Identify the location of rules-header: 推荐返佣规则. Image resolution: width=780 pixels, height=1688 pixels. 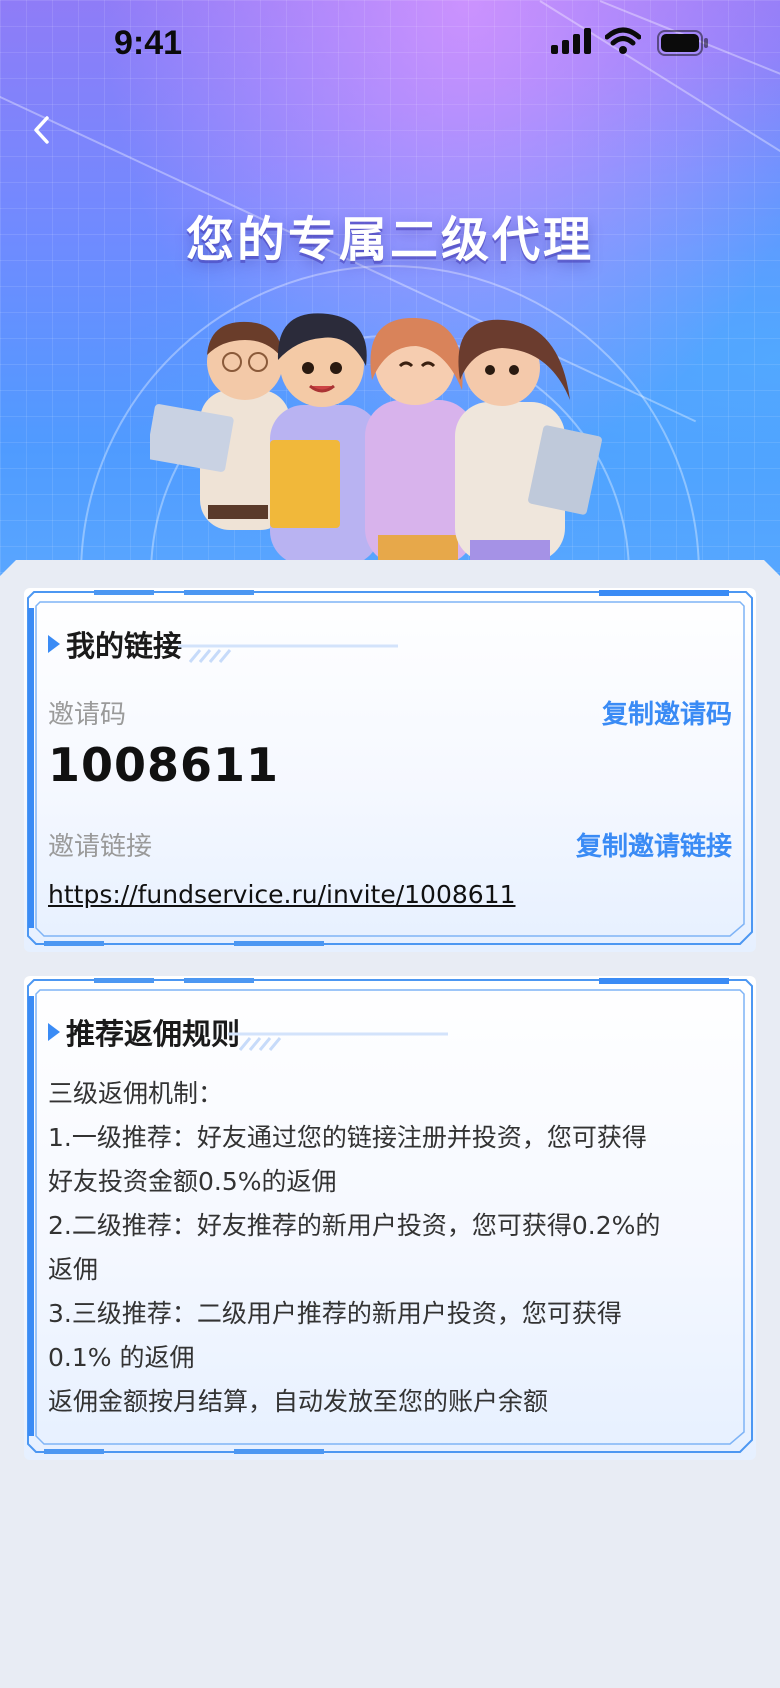
(144, 1032).